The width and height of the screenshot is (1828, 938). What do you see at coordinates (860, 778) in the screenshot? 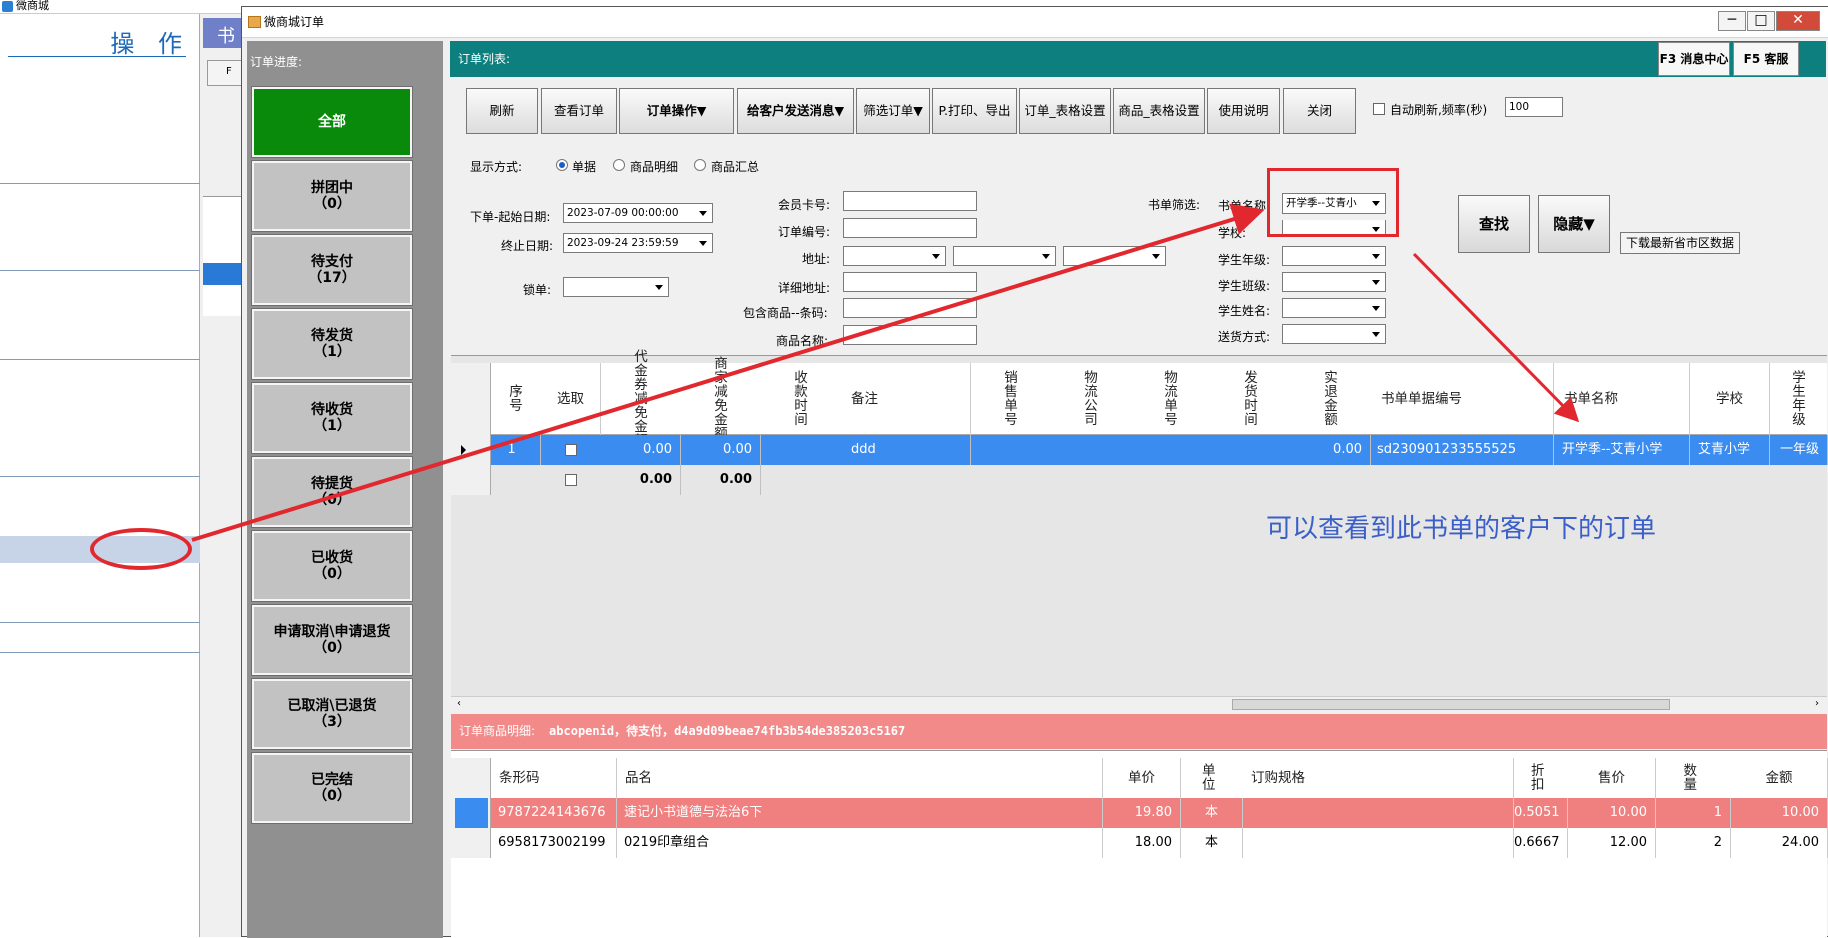
I see `detail-column-header: 品名` at bounding box center [860, 778].